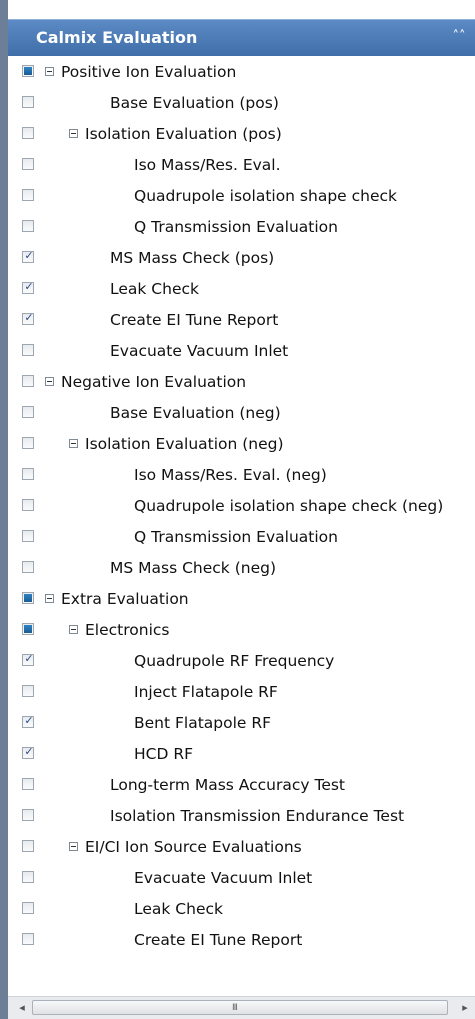 This screenshot has height=1019, width=475. I want to click on tree-item: Iso Mass/Res. Eval., so click(241, 165).